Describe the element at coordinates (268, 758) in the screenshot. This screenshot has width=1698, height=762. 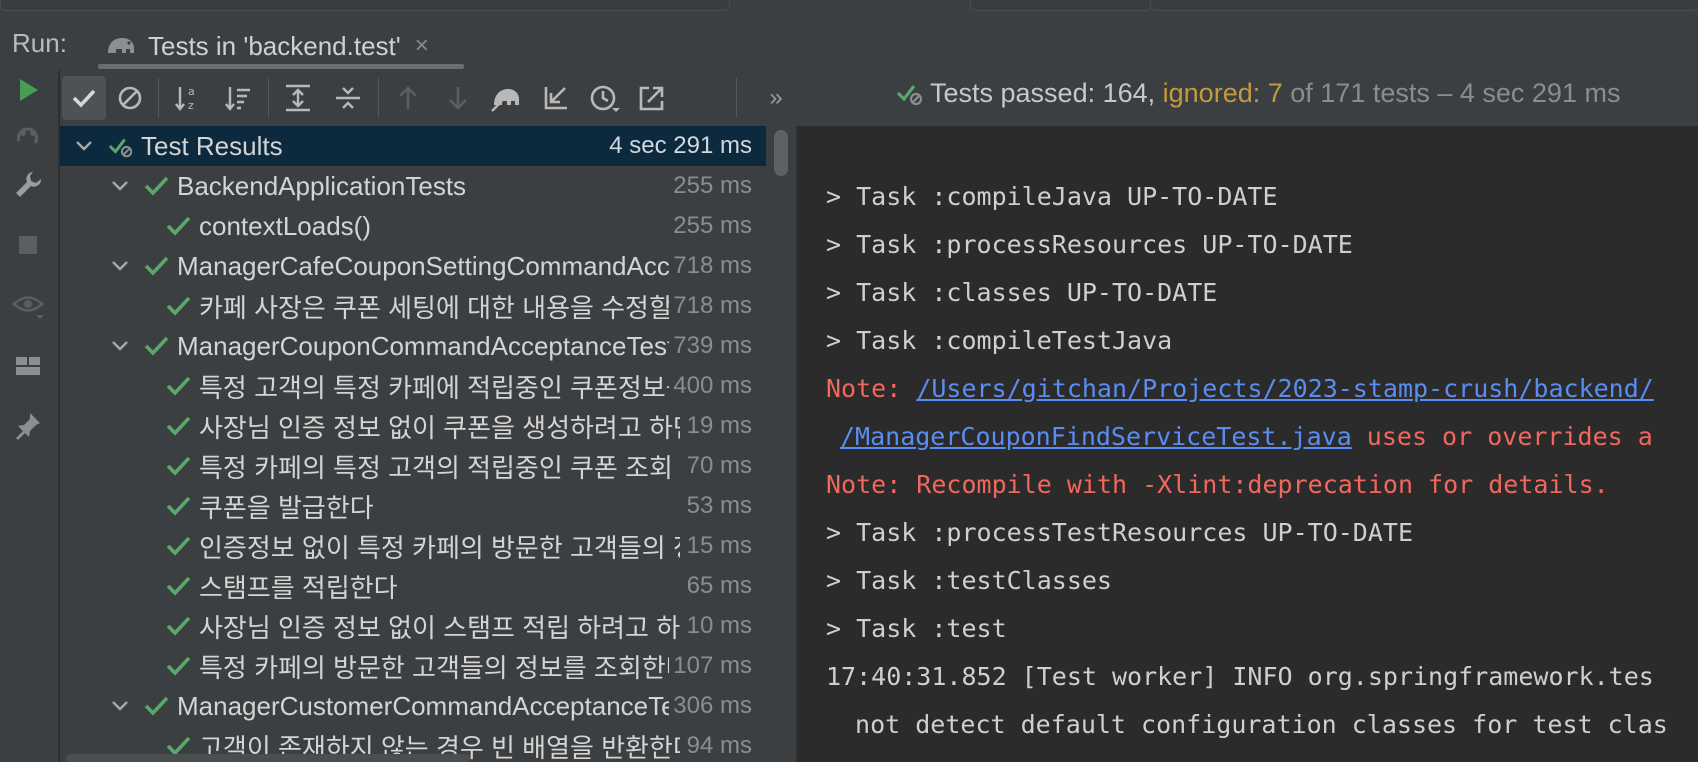
I see `tree-horizontal-scrollbar` at that location.